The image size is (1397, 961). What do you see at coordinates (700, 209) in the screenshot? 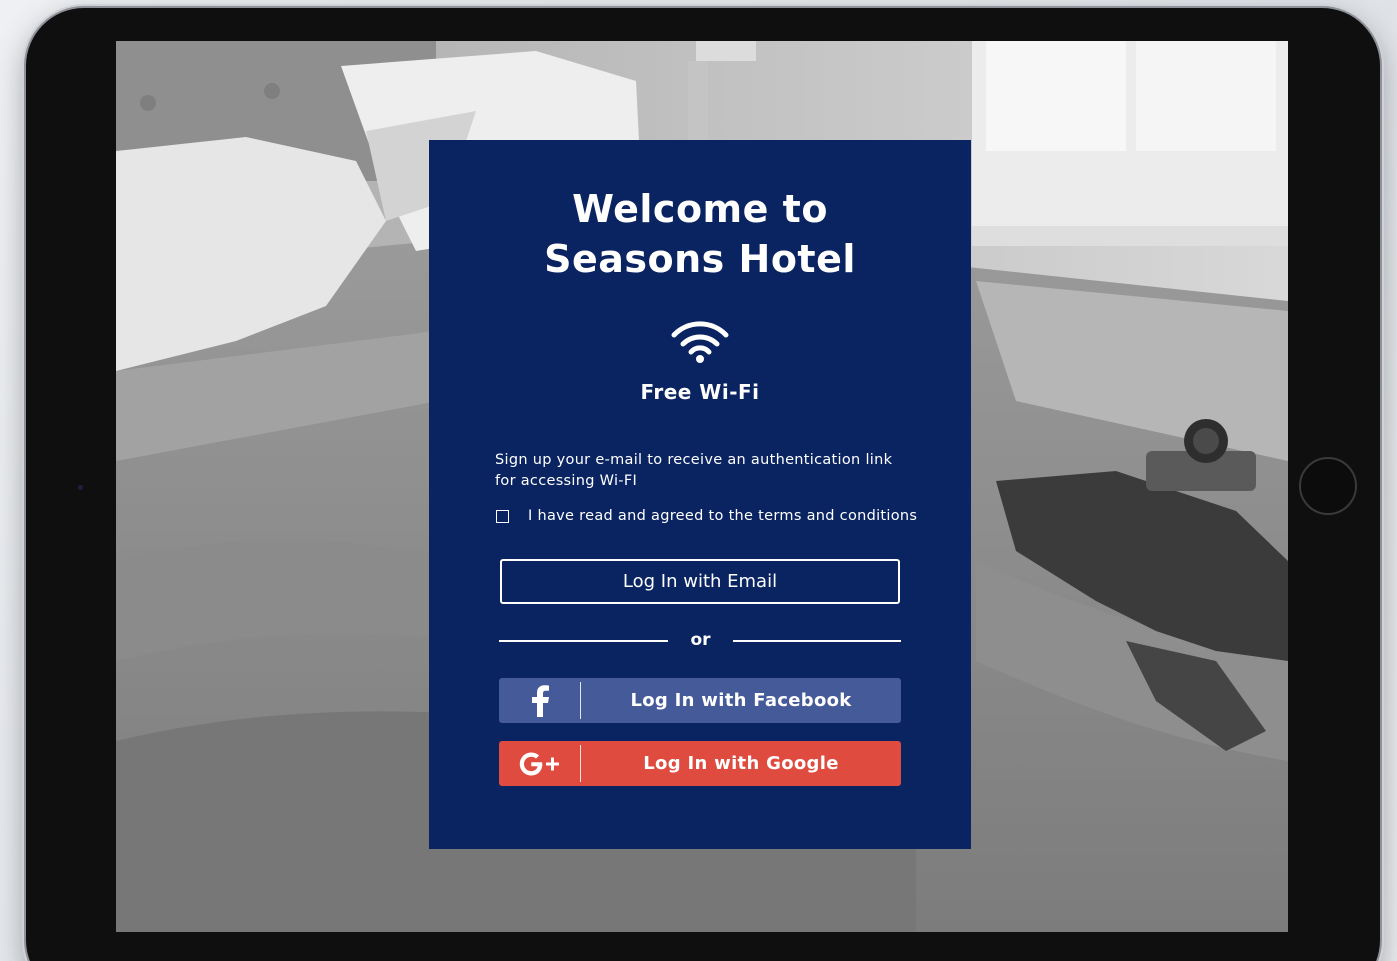
I see `welcome-line-1: Welcome to` at bounding box center [700, 209].